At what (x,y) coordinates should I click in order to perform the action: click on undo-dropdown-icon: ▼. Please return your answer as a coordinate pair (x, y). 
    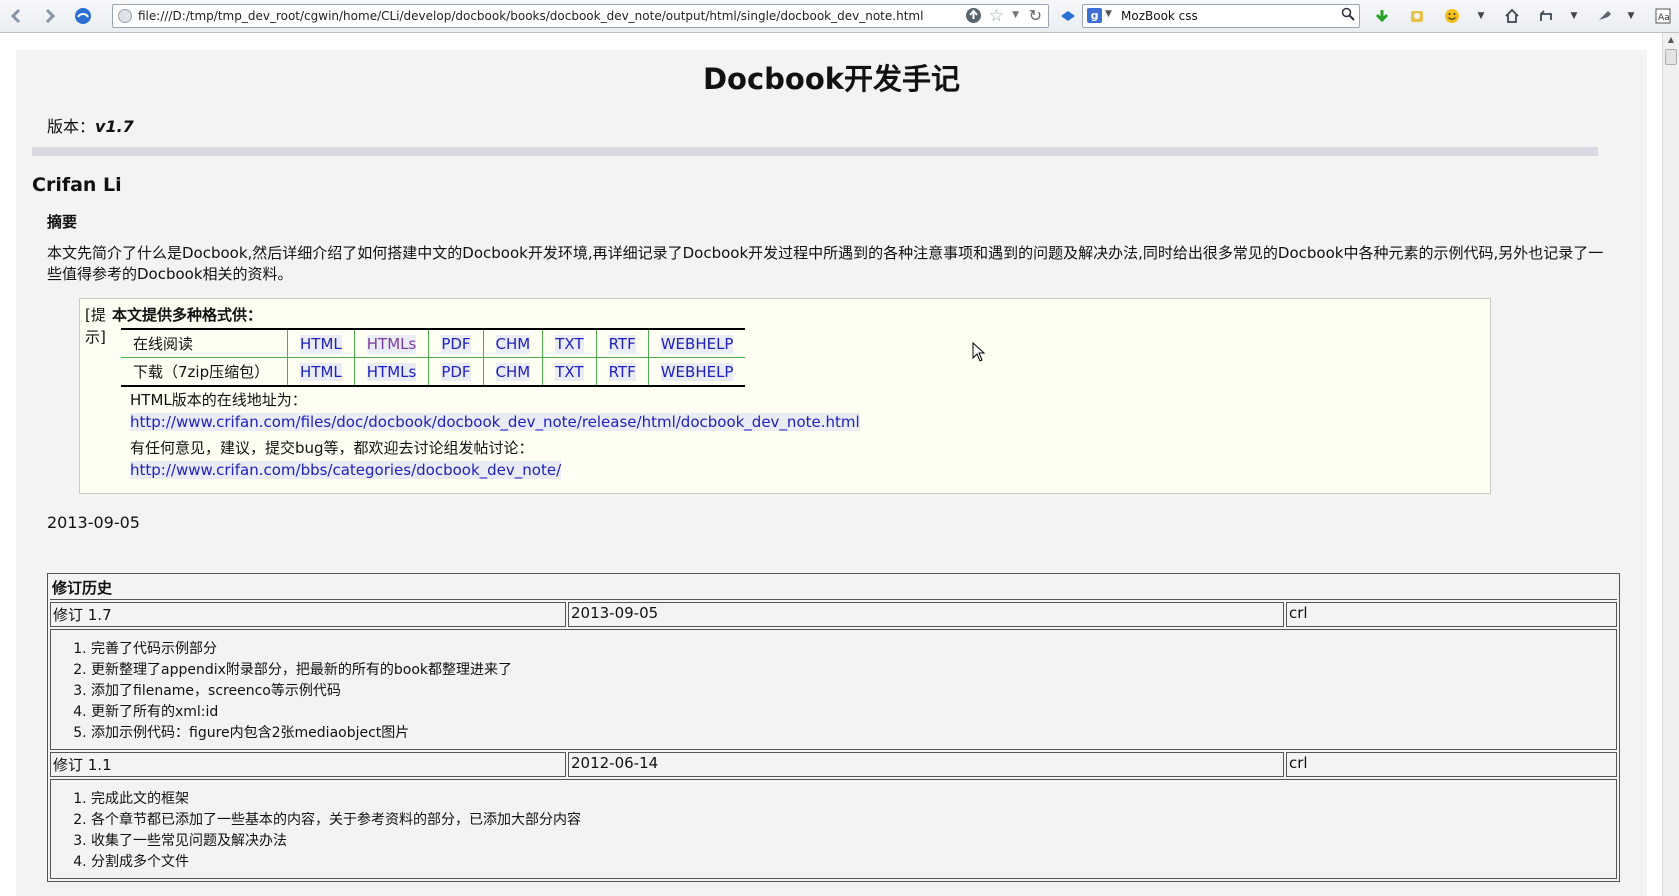
    Looking at the image, I should click on (1574, 16).